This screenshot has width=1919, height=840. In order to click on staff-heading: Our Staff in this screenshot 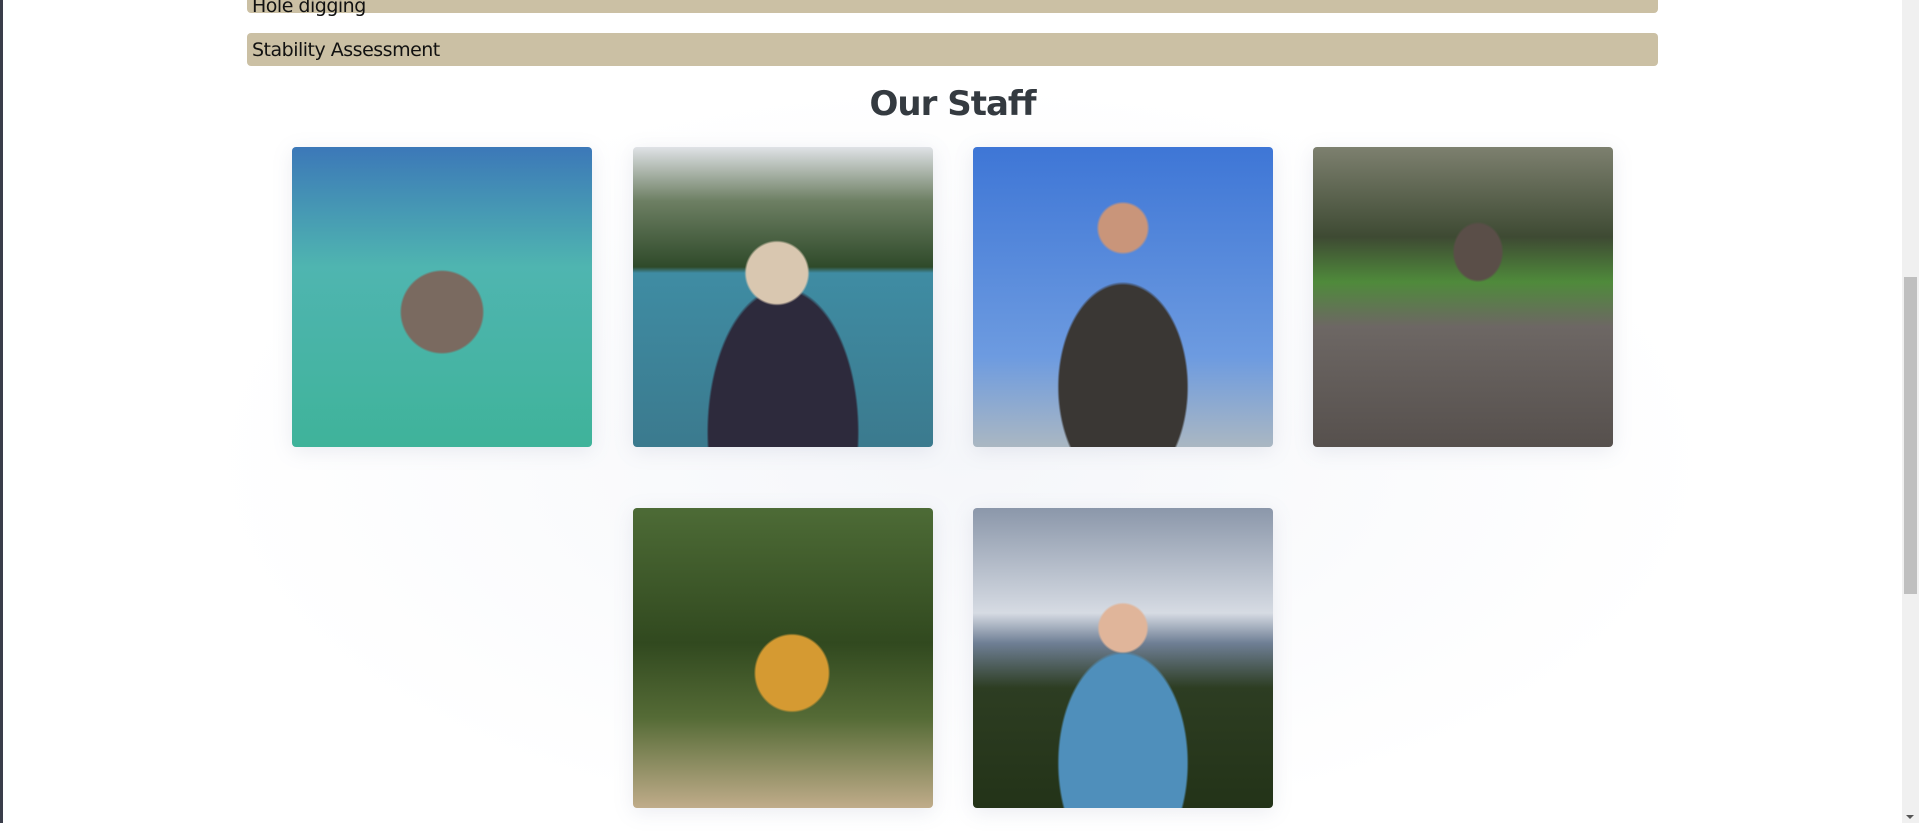, I will do `click(953, 104)`.